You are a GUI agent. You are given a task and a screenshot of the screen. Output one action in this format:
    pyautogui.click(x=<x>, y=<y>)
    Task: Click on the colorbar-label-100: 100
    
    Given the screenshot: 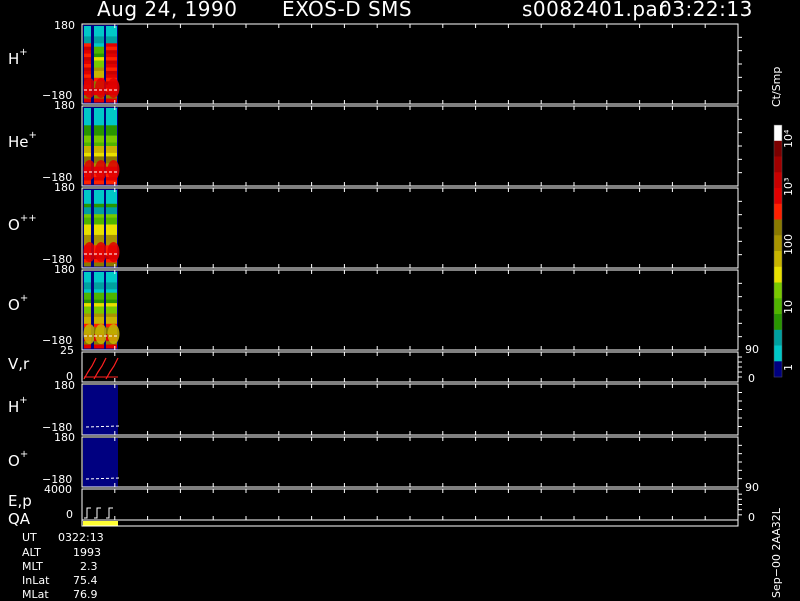 What is the action you would take?
    pyautogui.click(x=788, y=244)
    